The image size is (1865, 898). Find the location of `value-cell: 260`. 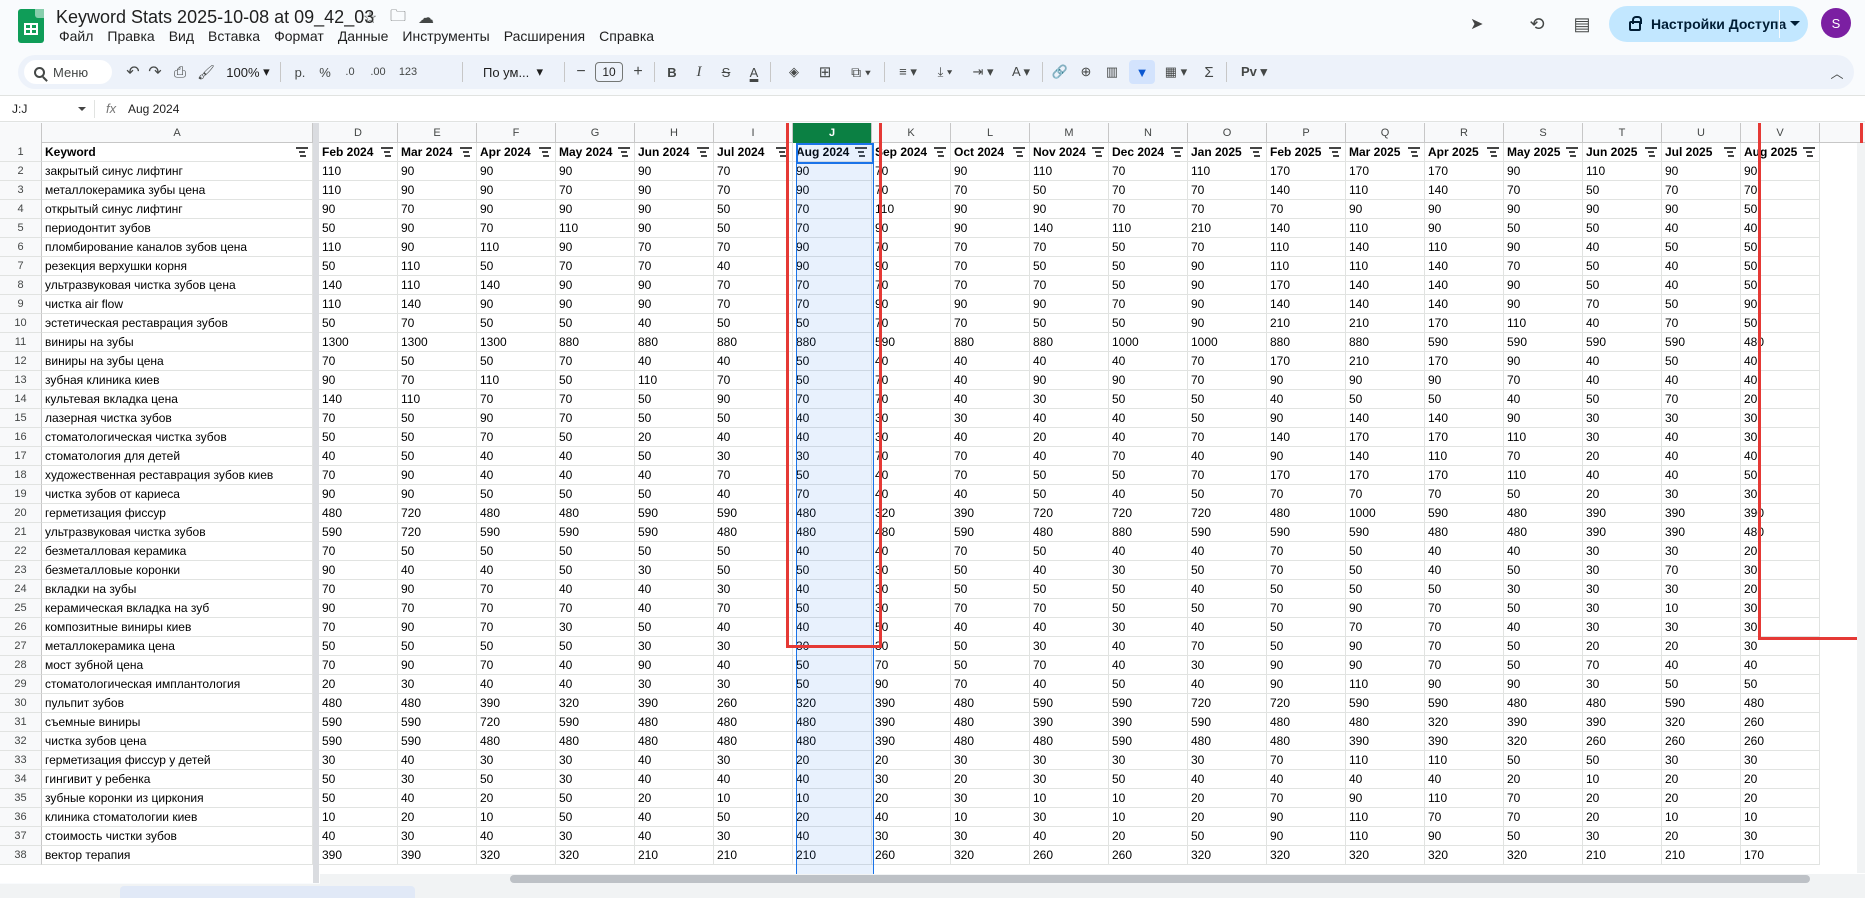

value-cell: 260 is located at coordinates (753, 703).